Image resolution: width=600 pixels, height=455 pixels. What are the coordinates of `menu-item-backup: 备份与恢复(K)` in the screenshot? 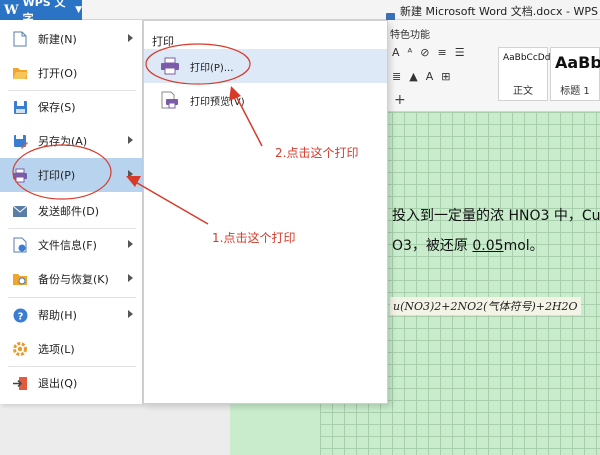 It's located at (71, 279).